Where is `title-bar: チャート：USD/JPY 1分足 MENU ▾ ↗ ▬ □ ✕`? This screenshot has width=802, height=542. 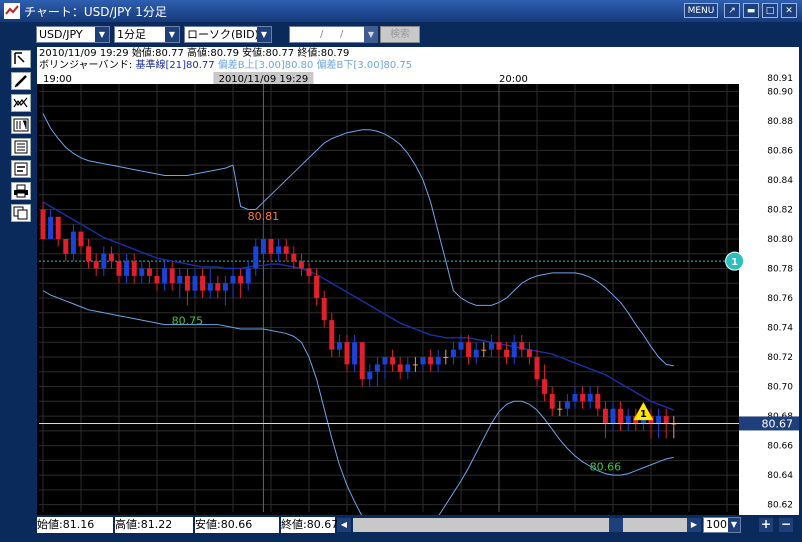
title-bar: チャート：USD/JPY 1分足 MENU ▾ ↗ ▬ □ ✕ is located at coordinates (401, 15).